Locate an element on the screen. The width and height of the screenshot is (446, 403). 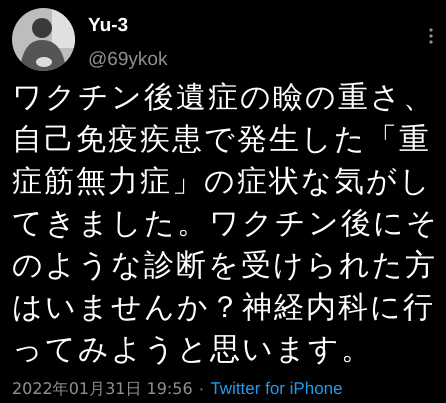
more-icon is located at coordinates (431, 36).